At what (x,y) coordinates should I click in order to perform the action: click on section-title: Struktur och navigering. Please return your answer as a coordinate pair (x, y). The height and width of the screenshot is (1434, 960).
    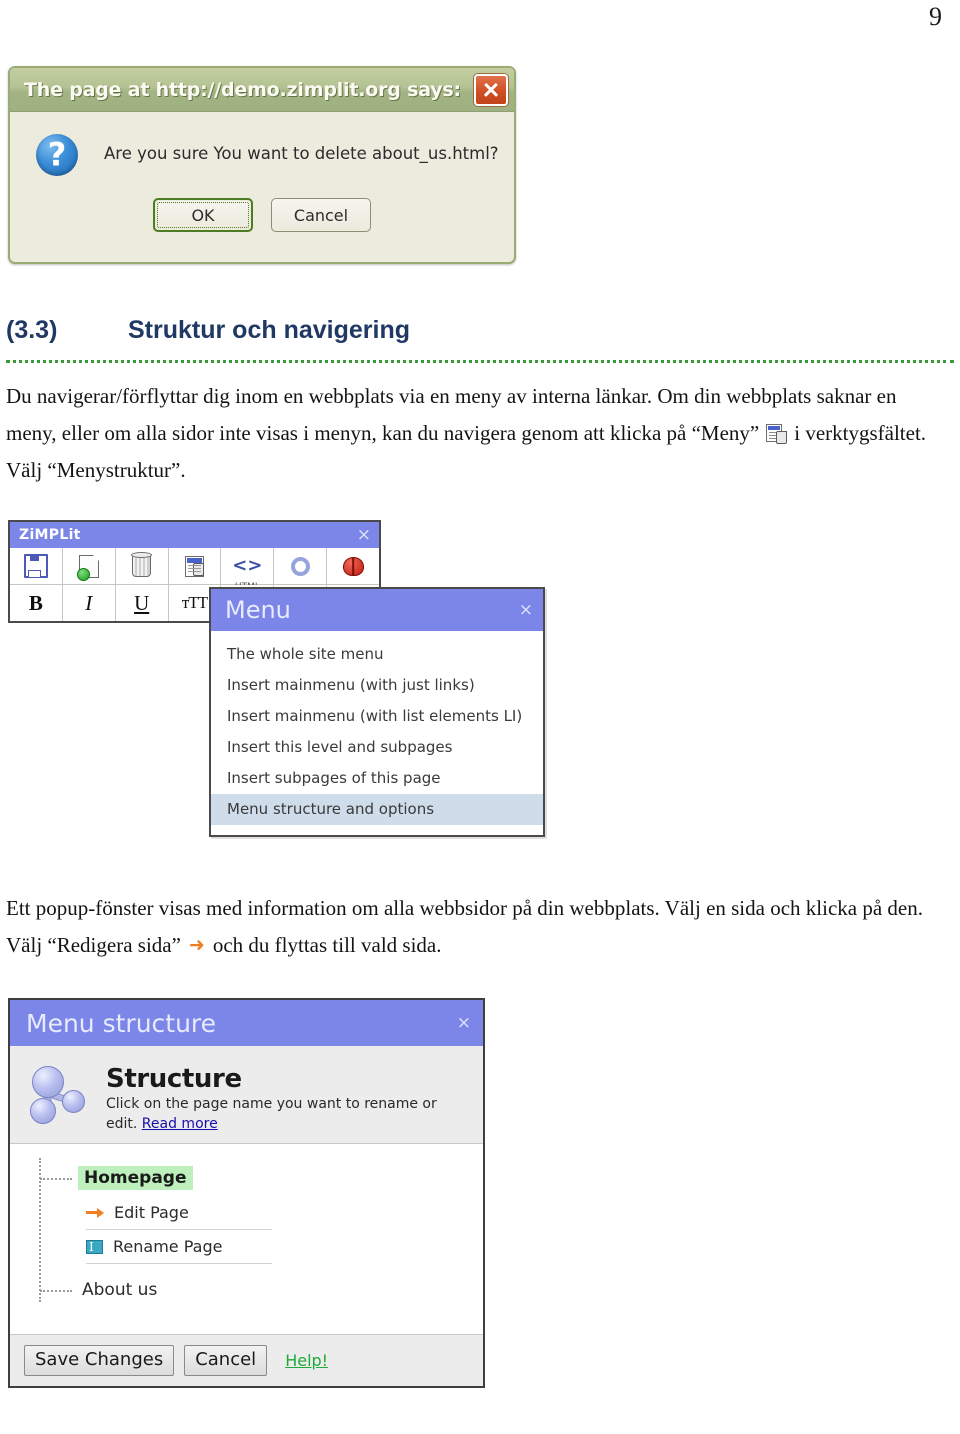
    Looking at the image, I should click on (269, 330).